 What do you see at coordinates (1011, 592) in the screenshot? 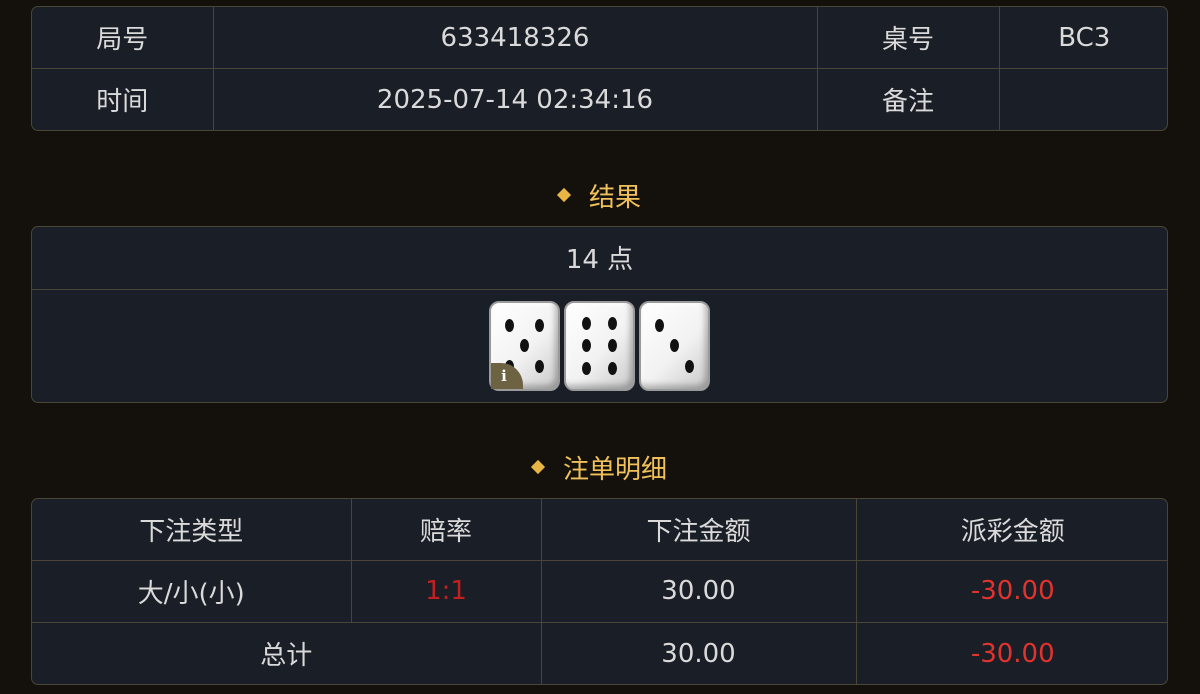
I see `payout-amount: -30.00` at bounding box center [1011, 592].